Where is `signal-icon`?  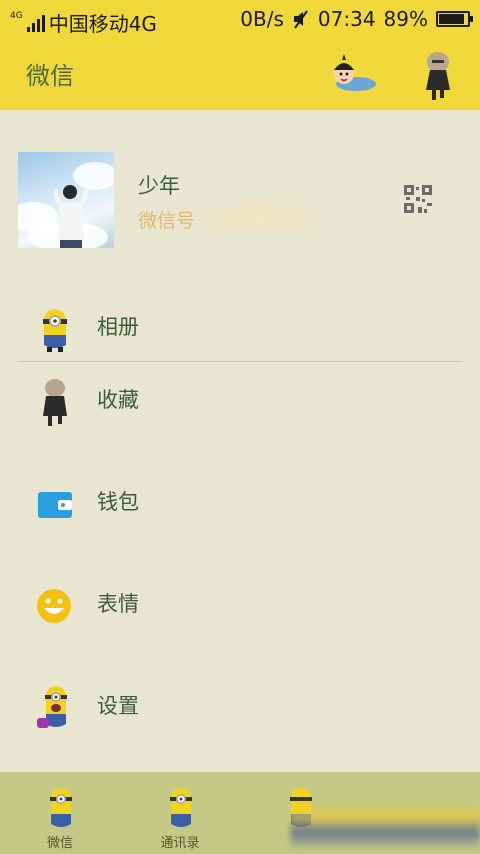
signal-icon is located at coordinates (35, 23).